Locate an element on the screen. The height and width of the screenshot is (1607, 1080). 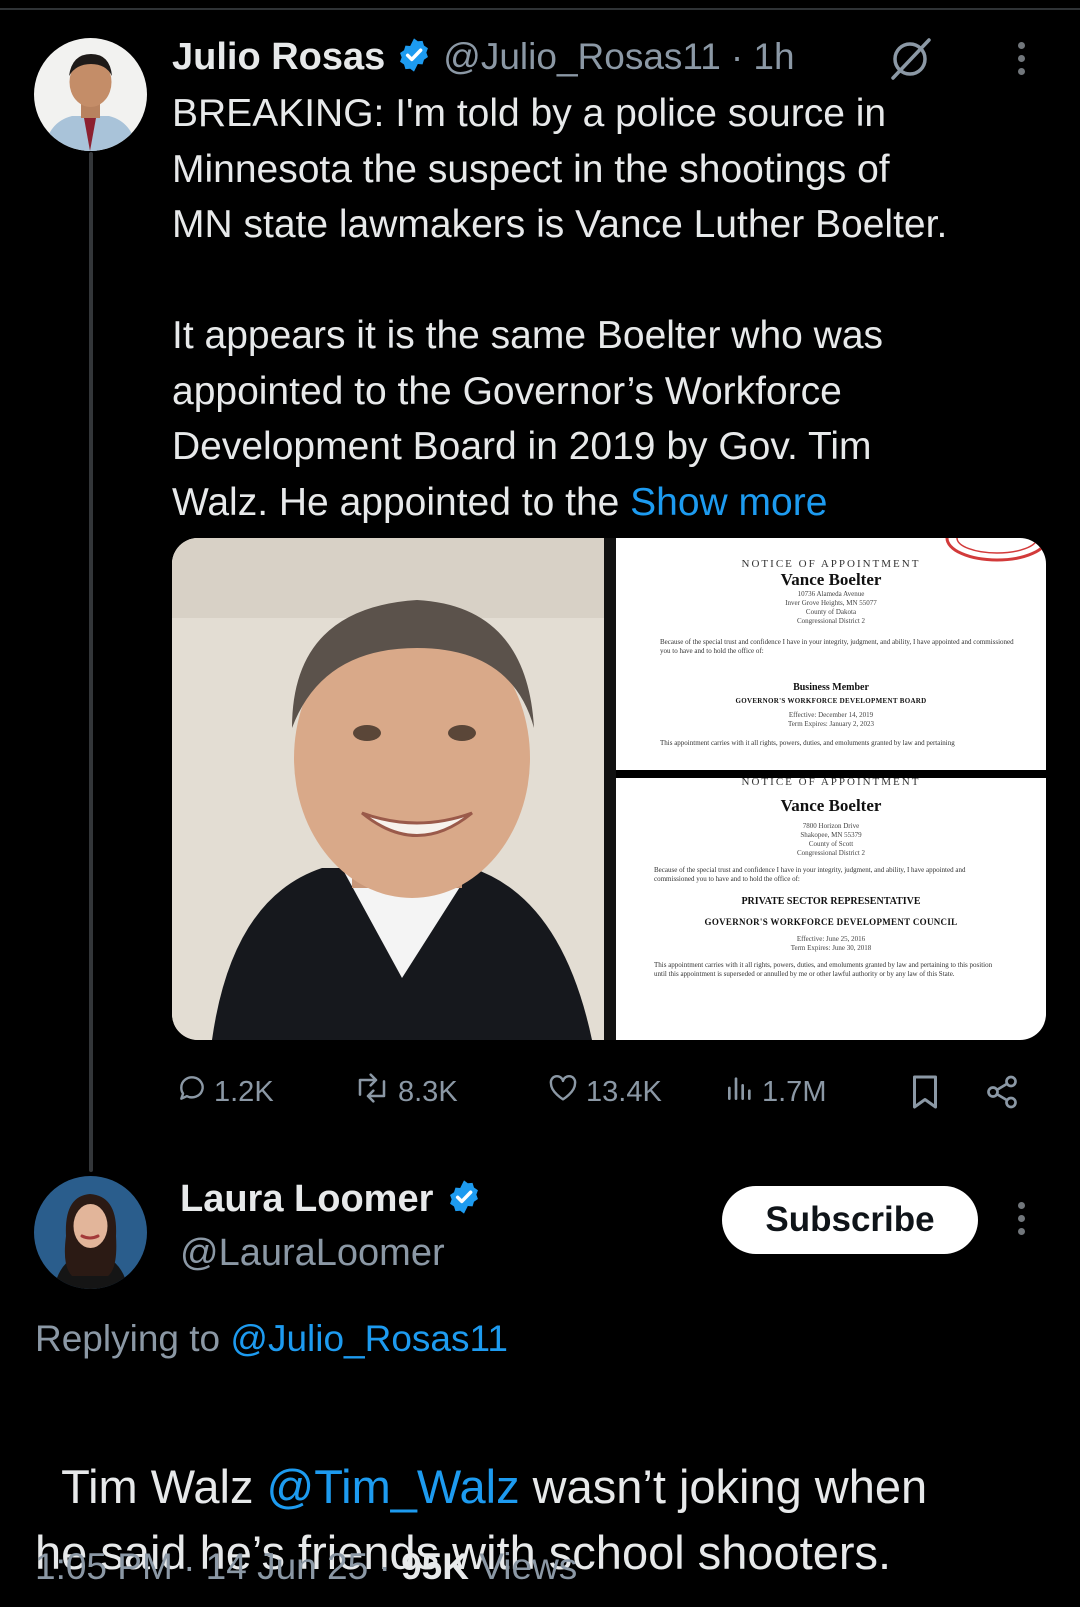
avatar-laura-loomer is located at coordinates (90, 1232).